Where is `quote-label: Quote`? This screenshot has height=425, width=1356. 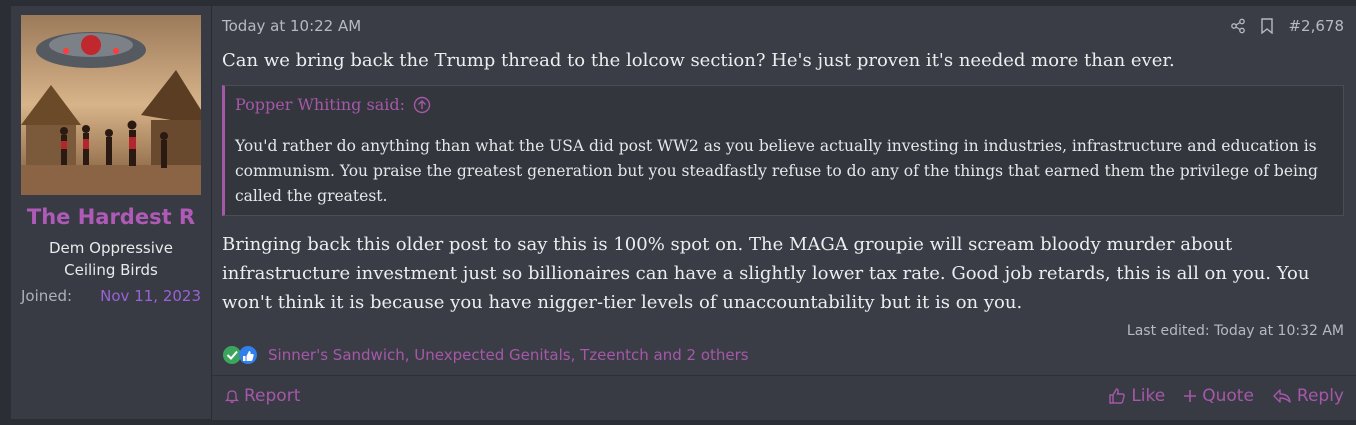
quote-label: Quote is located at coordinates (1228, 396).